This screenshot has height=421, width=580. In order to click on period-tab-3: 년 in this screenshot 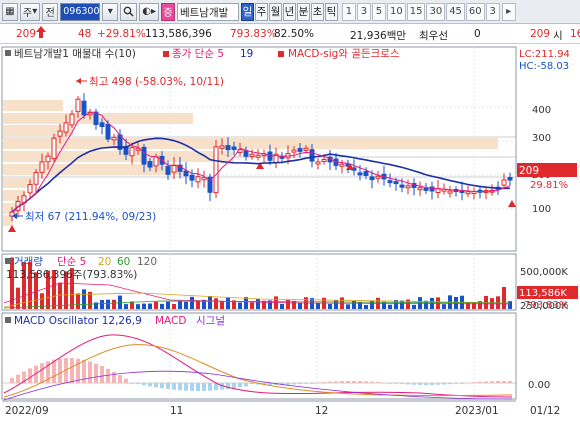, I will do `click(289, 11)`.